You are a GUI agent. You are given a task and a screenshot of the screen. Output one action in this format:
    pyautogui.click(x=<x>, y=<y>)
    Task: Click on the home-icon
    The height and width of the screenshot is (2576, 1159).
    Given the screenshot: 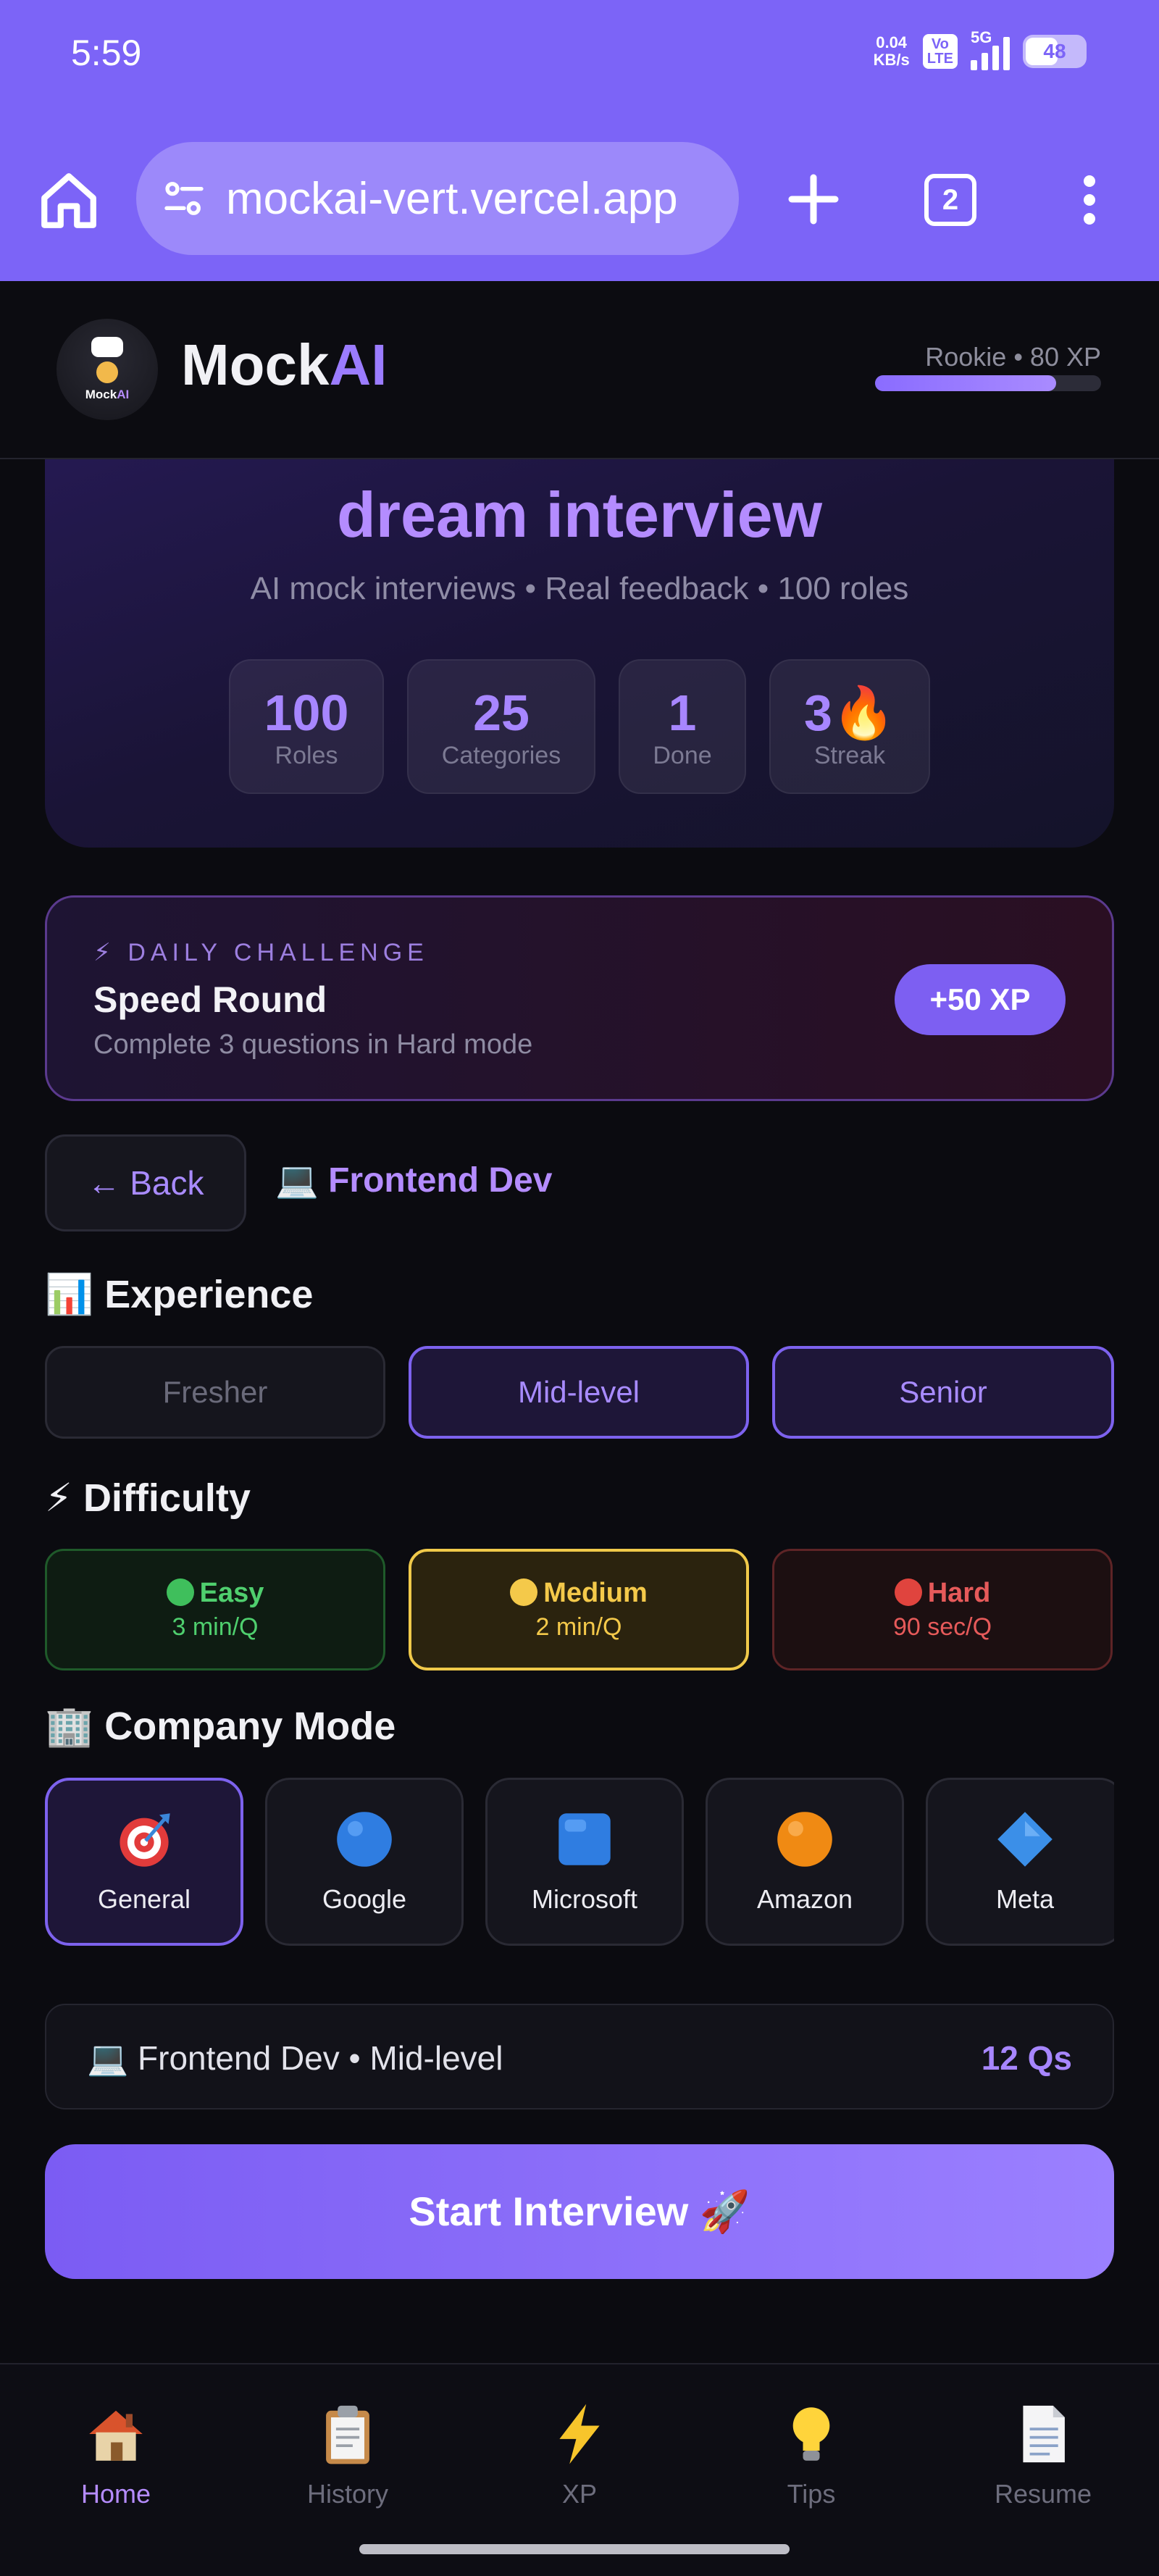 What is the action you would take?
    pyautogui.click(x=68, y=200)
    